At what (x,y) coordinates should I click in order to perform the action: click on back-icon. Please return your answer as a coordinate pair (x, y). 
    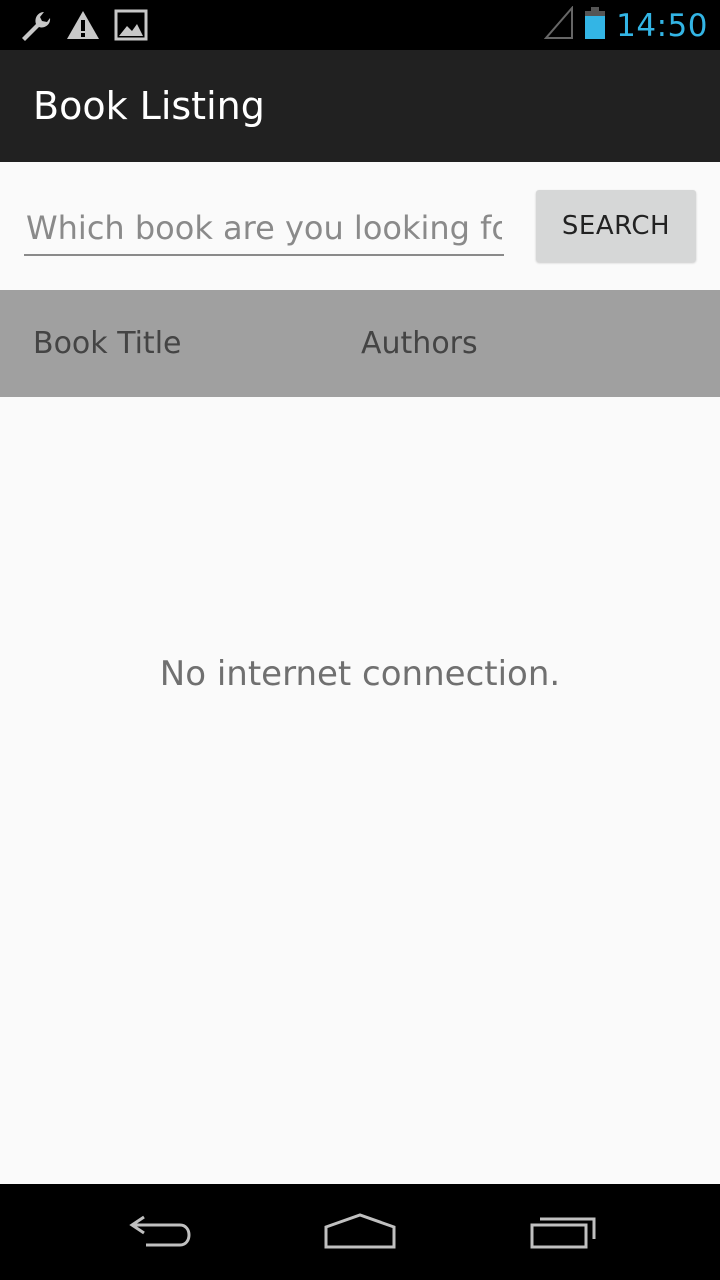
    Looking at the image, I should click on (160, 1233).